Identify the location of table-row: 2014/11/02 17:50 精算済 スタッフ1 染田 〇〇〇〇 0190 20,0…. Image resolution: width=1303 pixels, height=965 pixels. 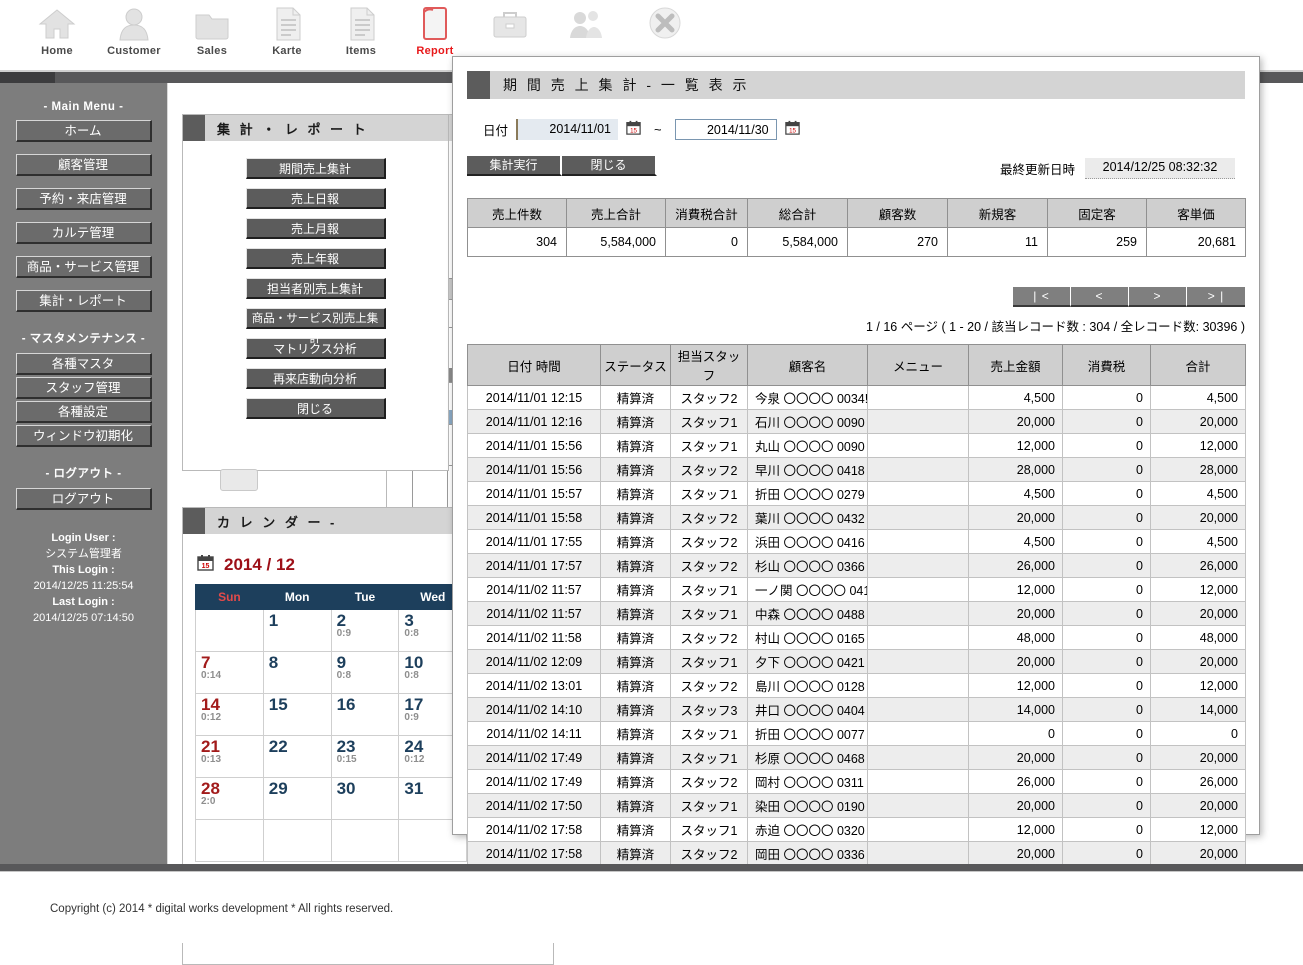
(856, 805).